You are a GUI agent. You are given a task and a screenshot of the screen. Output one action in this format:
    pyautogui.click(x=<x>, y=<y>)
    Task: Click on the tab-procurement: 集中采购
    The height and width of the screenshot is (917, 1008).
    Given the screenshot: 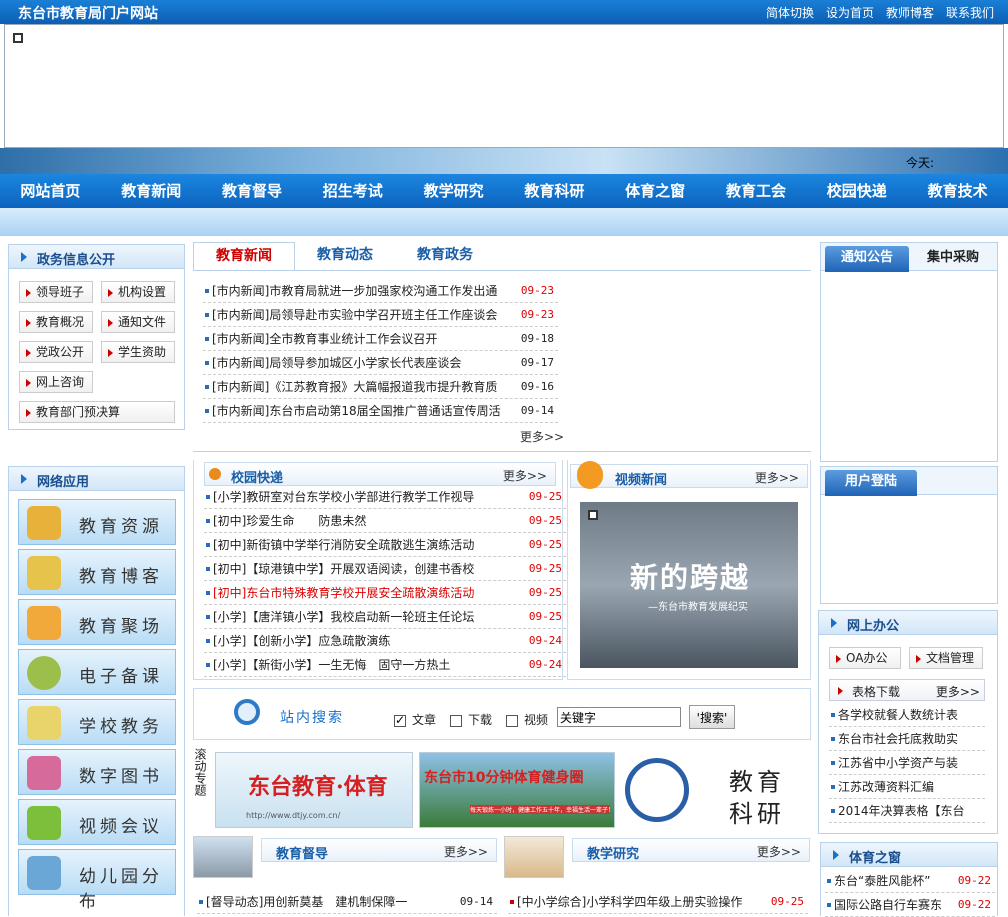 What is the action you would take?
    pyautogui.click(x=953, y=259)
    